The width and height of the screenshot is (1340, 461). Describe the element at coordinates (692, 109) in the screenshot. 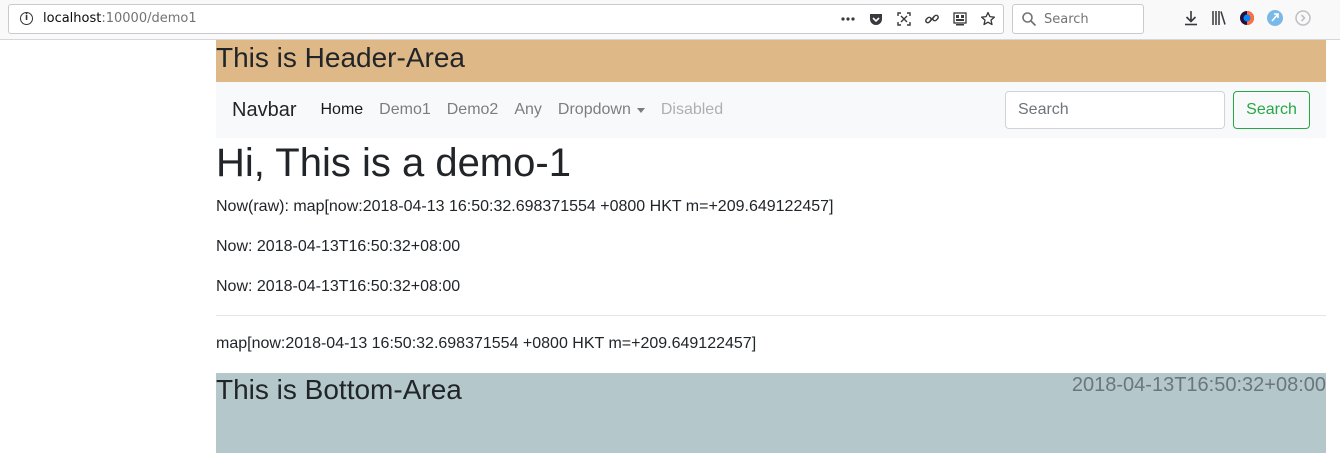

I see `nav-link-disabled: Disabled` at that location.